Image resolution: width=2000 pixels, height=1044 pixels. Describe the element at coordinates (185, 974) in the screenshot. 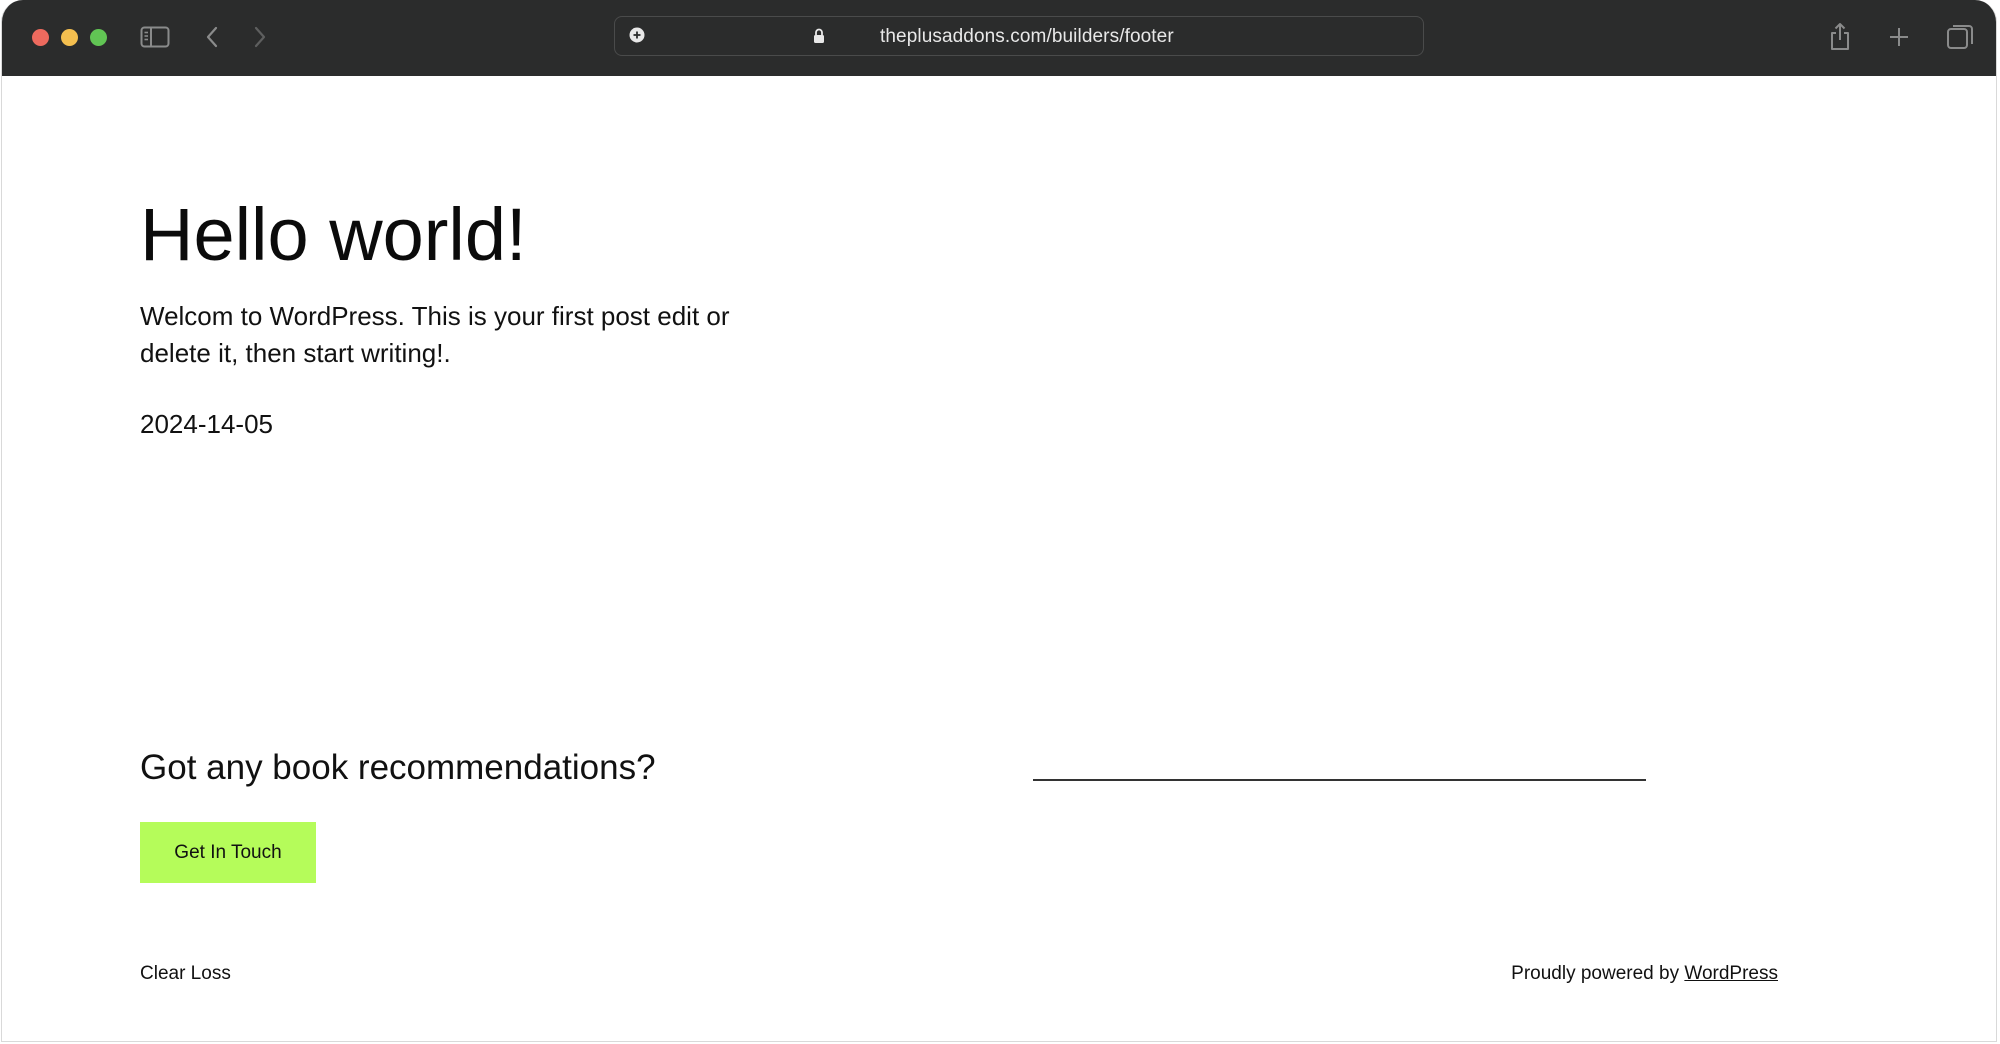

I see `footer-site-name: Clear Loss` at that location.